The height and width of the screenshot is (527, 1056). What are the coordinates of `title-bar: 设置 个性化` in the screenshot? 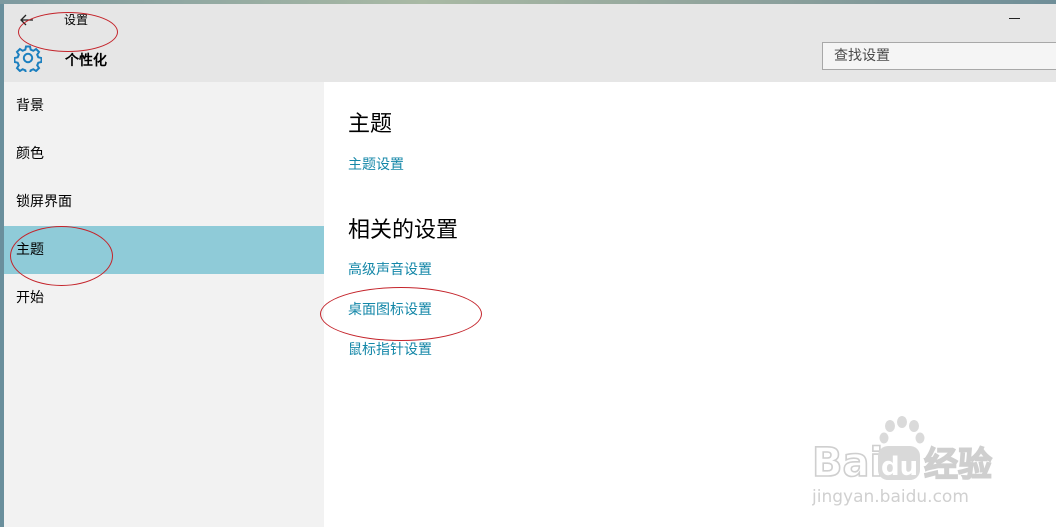 It's located at (530, 43).